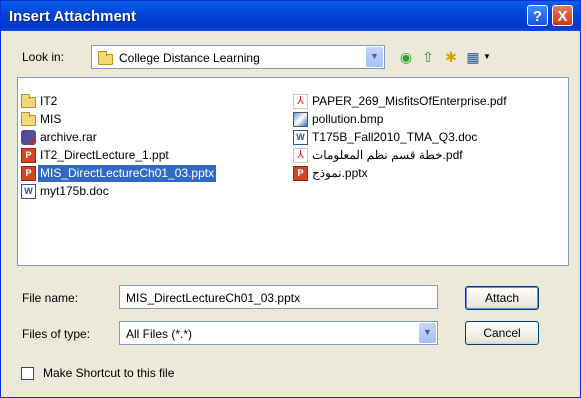 The height and width of the screenshot is (398, 581). What do you see at coordinates (278, 333) in the screenshot?
I see `files-of-type-dropdown: All Files (*.*) ▼` at bounding box center [278, 333].